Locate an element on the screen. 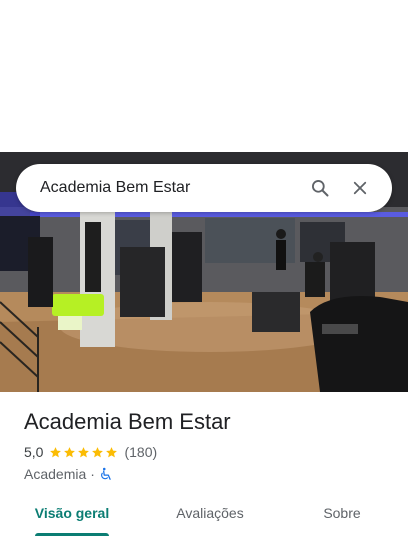 The height and width of the screenshot is (544, 408). active-tab-indicator is located at coordinates (72, 534).